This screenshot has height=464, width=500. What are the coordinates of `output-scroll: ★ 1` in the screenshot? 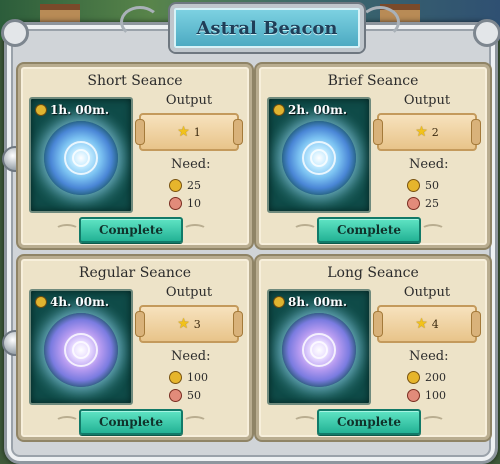 It's located at (189, 132).